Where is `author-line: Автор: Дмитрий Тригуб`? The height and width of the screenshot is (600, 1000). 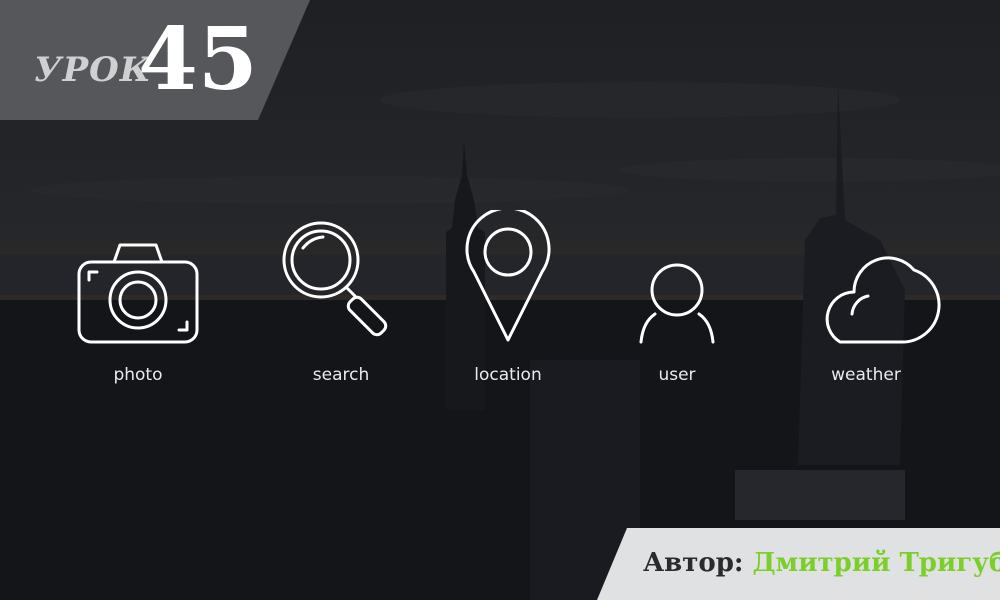 author-line: Автор: Дмитрий Тригуб is located at coordinates (821, 563).